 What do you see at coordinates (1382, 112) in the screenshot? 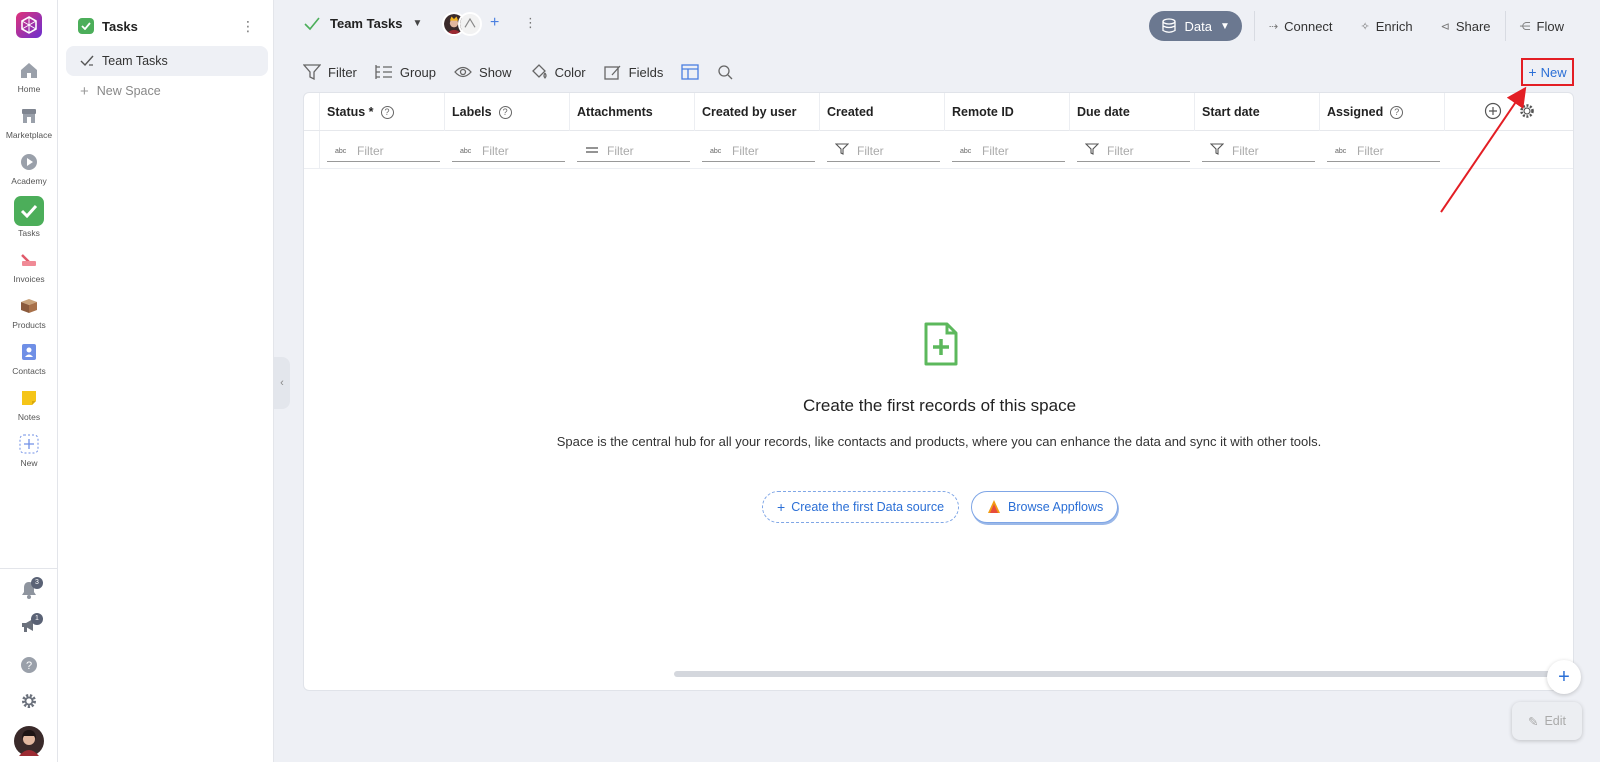
I see `column-header: Assigned?` at bounding box center [1382, 112].